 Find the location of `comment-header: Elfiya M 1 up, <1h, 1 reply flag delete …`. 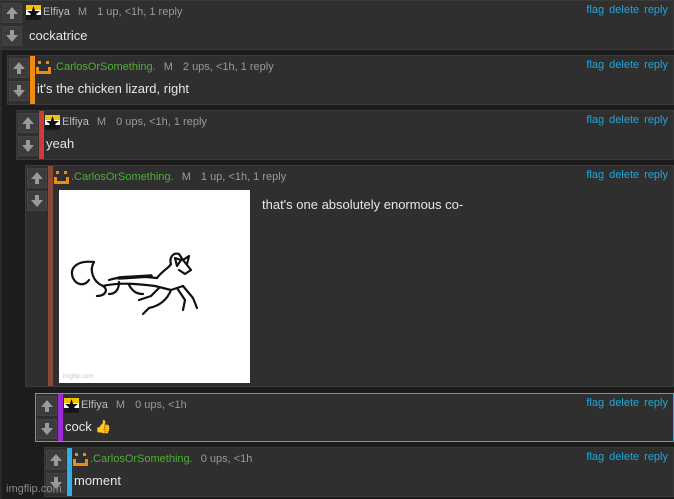

comment-header: Elfiya M 1 up, <1h, 1 reply flag delete … is located at coordinates (349, 12).